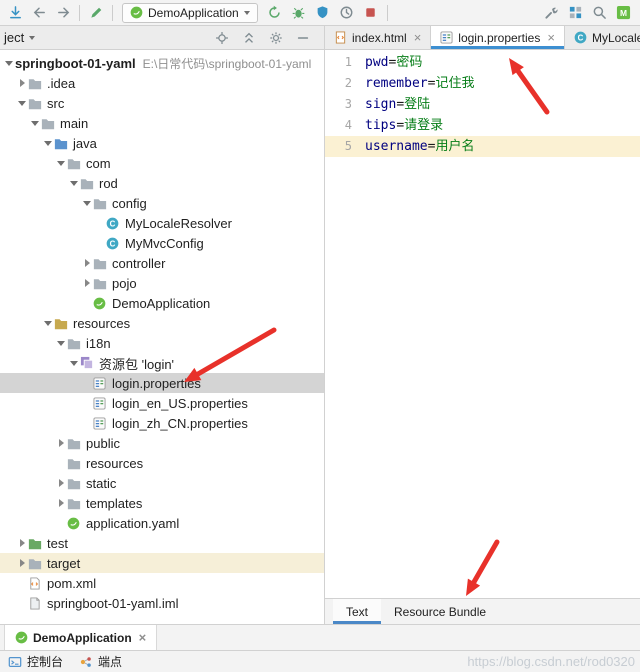 The height and width of the screenshot is (672, 640). I want to click on tree-item-label: MyMvcConfig, so click(164, 243).